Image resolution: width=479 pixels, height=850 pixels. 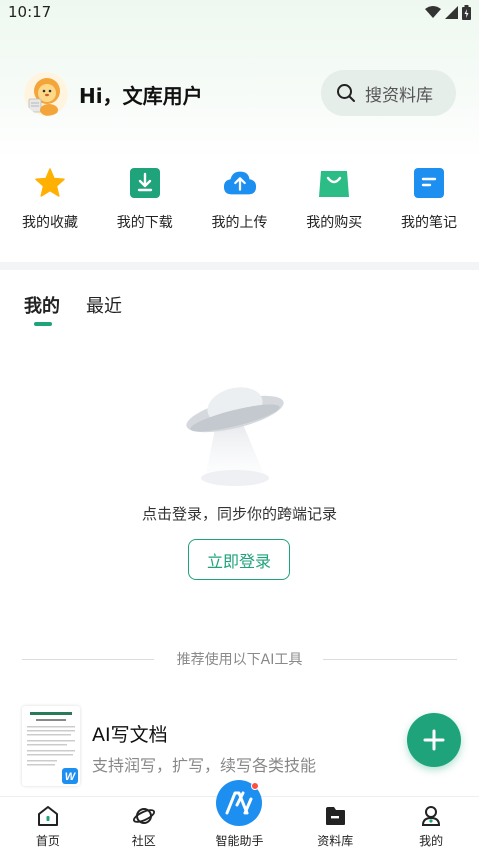 What do you see at coordinates (399, 95) in the screenshot?
I see `search-placeholder: 搜资料库` at bounding box center [399, 95].